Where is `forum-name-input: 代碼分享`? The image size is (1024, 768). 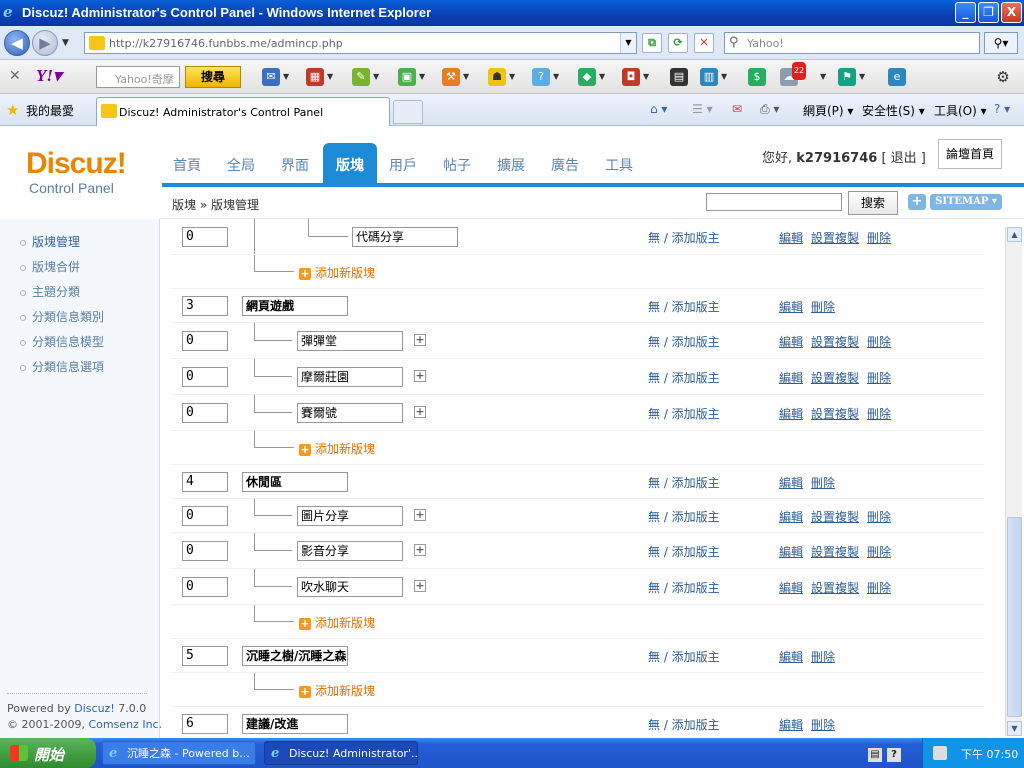 forum-name-input: 代碼分享 is located at coordinates (405, 237).